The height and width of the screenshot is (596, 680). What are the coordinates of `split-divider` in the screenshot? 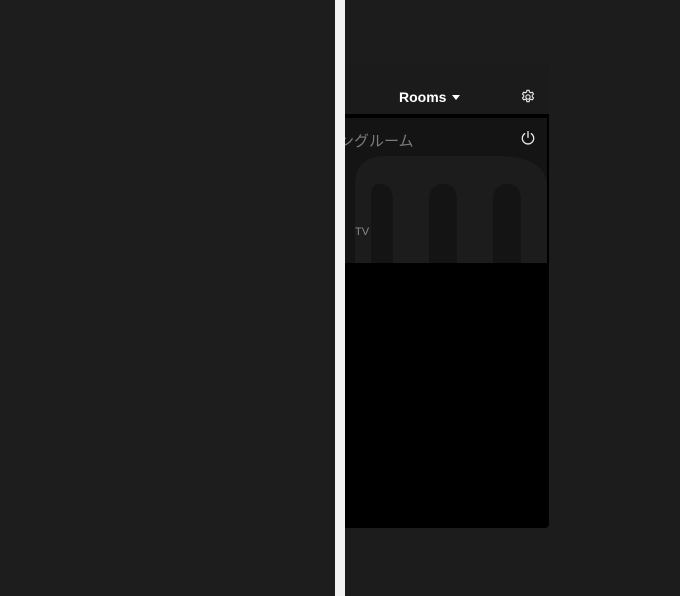 It's located at (340, 298).